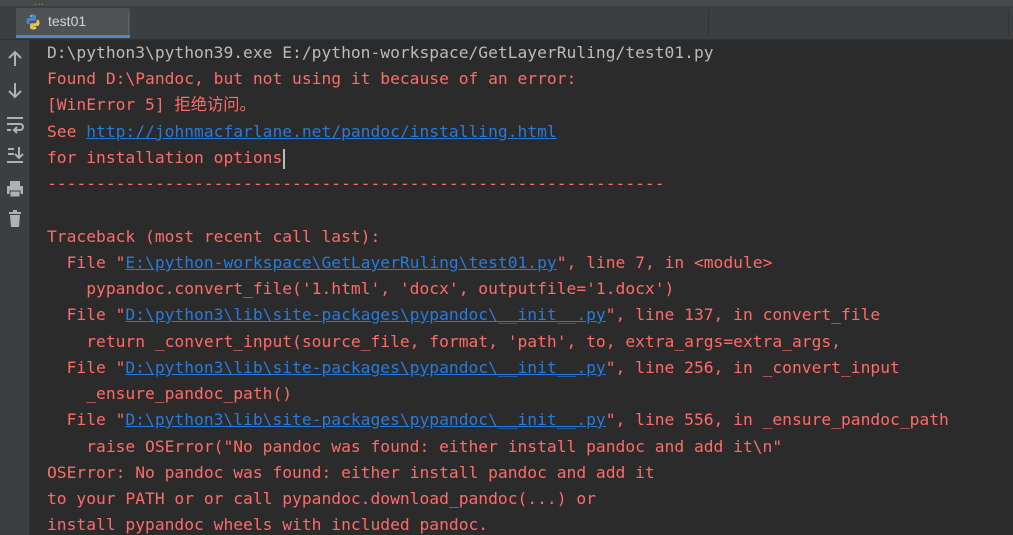 The width and height of the screenshot is (1013, 535). What do you see at coordinates (15, 287) in the screenshot?
I see `run-toolbar` at bounding box center [15, 287].